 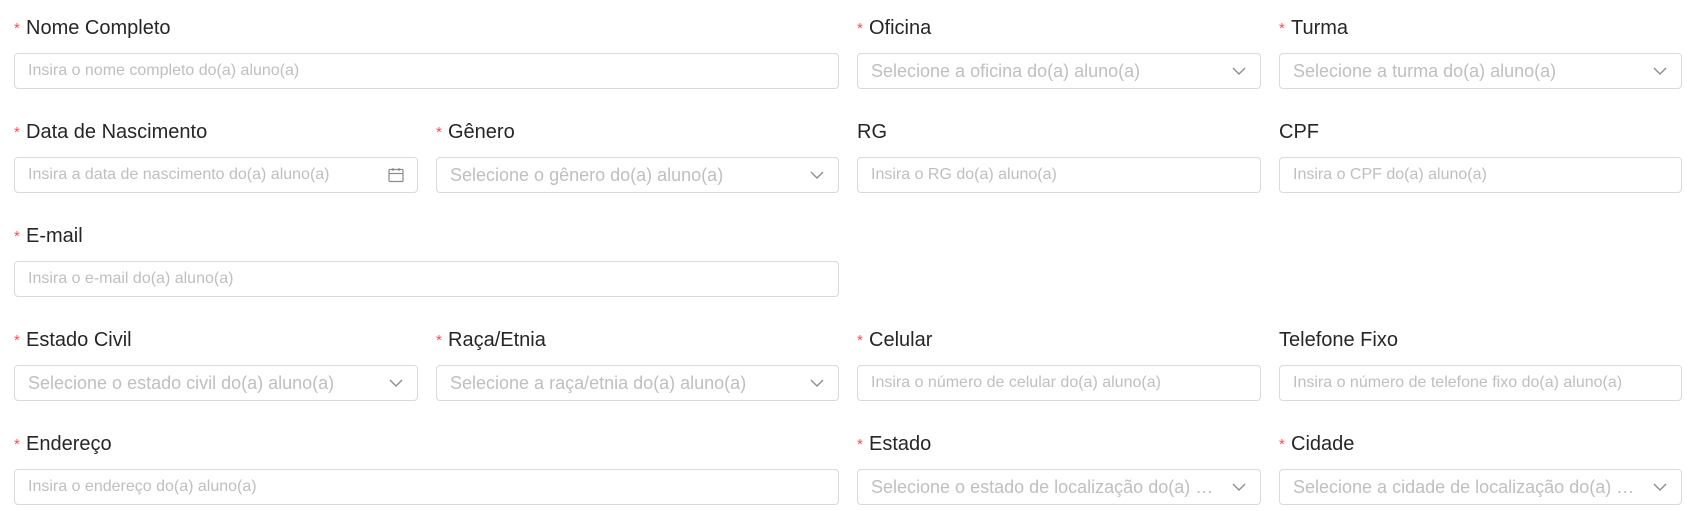 I want to click on nome-completo-label: * Nome Completo, so click(x=92, y=28).